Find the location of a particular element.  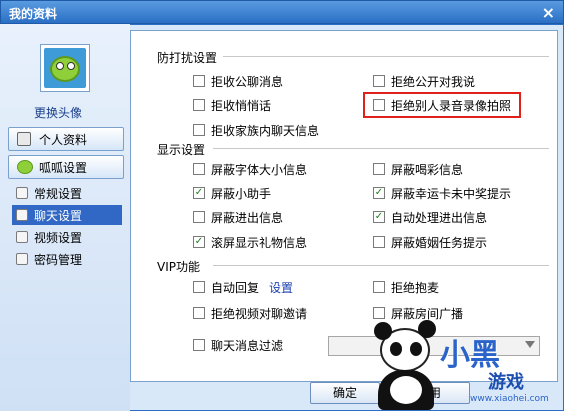

avatar is located at coordinates (65, 68).